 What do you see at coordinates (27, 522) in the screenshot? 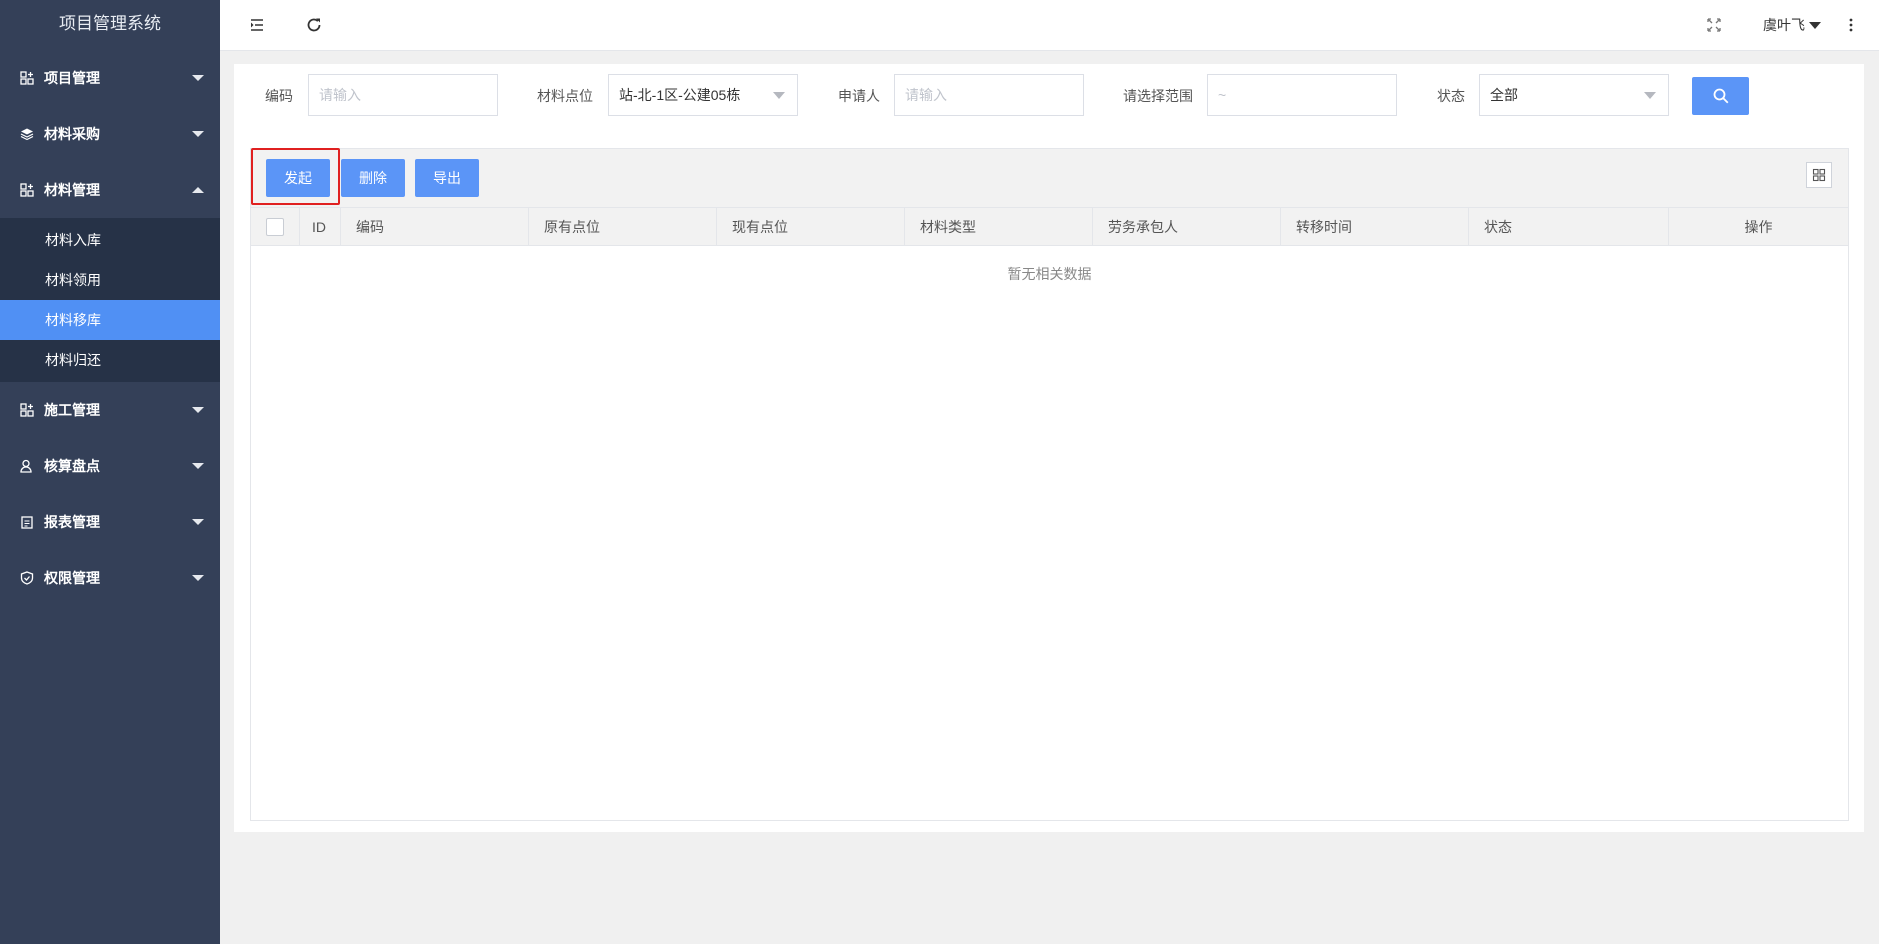
I see `clipboard-icon` at bounding box center [27, 522].